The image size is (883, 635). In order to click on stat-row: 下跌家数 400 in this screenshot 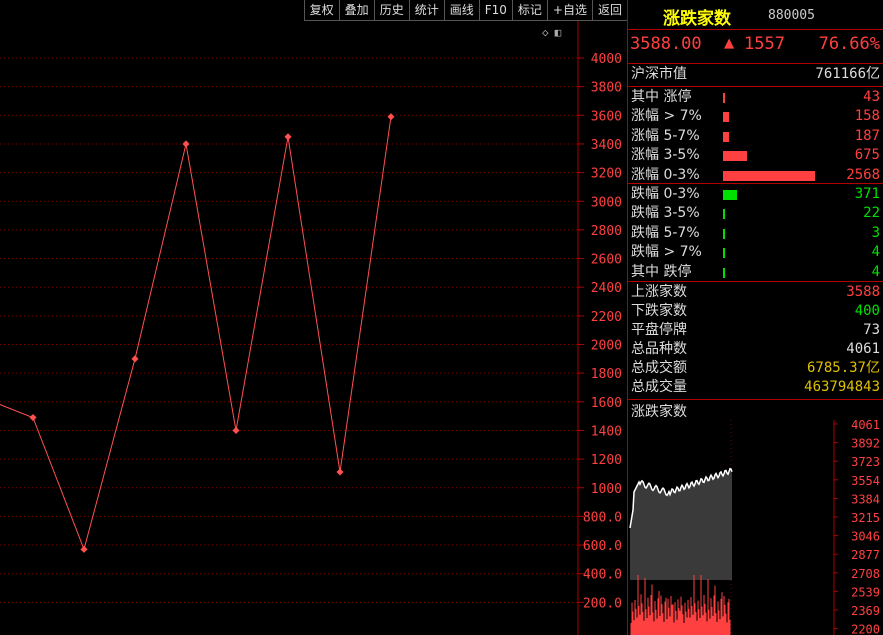, I will do `click(755, 311)`.